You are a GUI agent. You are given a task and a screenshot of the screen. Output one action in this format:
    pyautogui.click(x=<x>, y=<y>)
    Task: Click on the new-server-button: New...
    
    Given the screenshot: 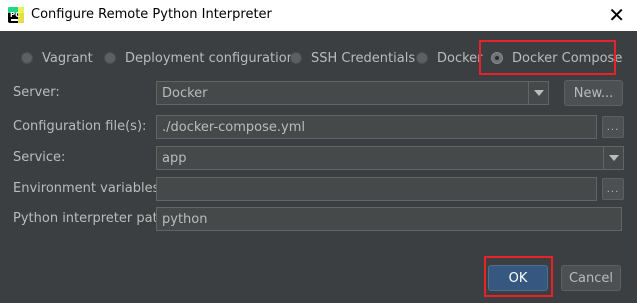 What is the action you would take?
    pyautogui.click(x=593, y=93)
    